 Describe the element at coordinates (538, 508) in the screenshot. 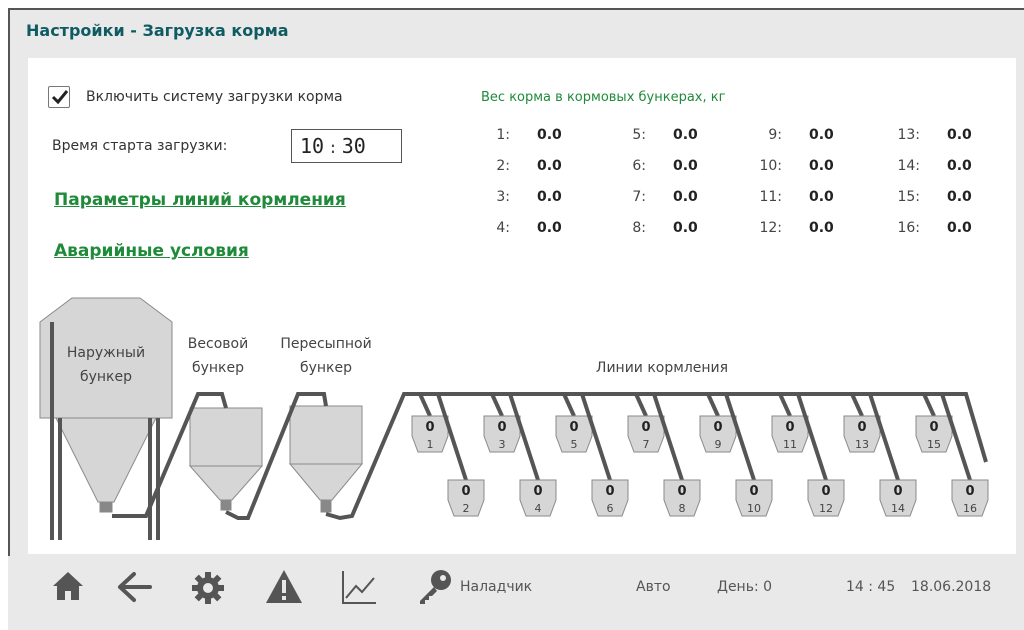

I see `feeder-bin-number: 4` at that location.